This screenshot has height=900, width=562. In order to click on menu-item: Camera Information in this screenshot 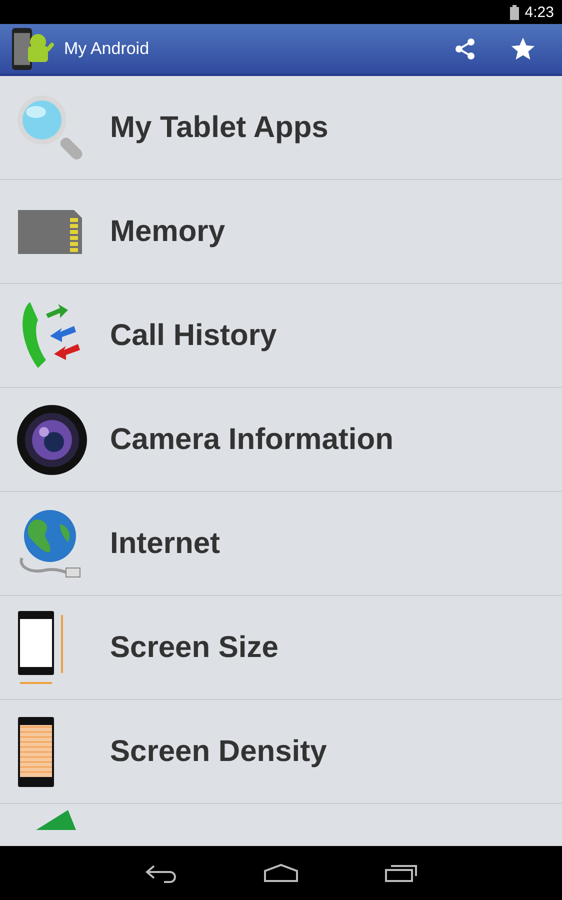, I will do `click(281, 440)`.